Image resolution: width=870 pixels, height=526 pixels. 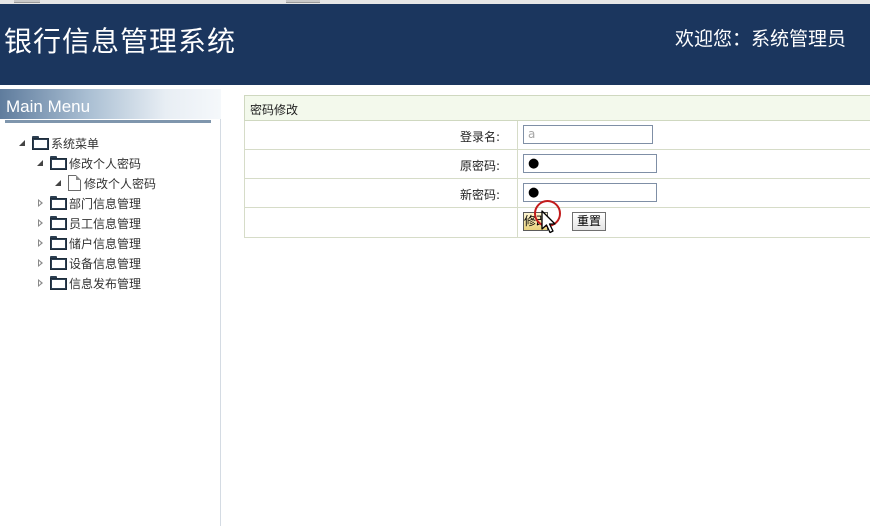 I want to click on new-password-field: ●, so click(x=590, y=192).